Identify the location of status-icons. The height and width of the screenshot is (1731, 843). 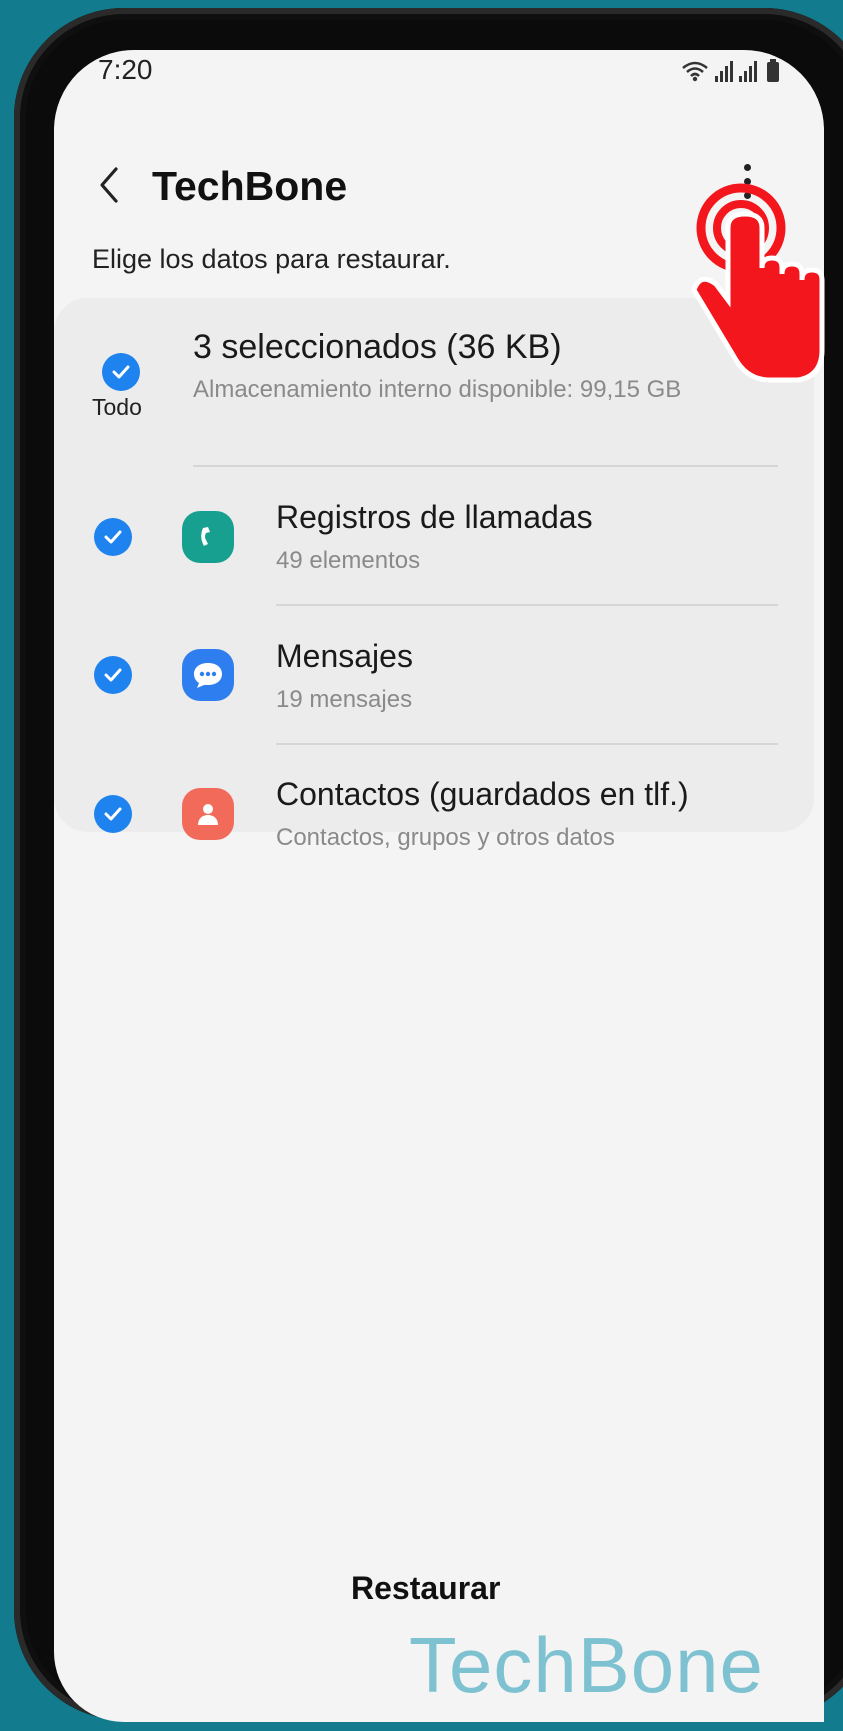
(730, 70).